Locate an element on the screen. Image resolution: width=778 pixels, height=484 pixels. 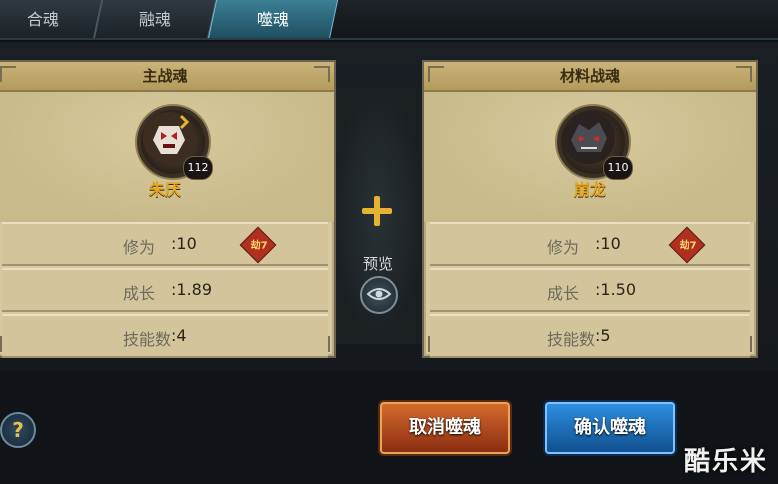
stat-row: 成长 :1.50 is located at coordinates (590, 290).